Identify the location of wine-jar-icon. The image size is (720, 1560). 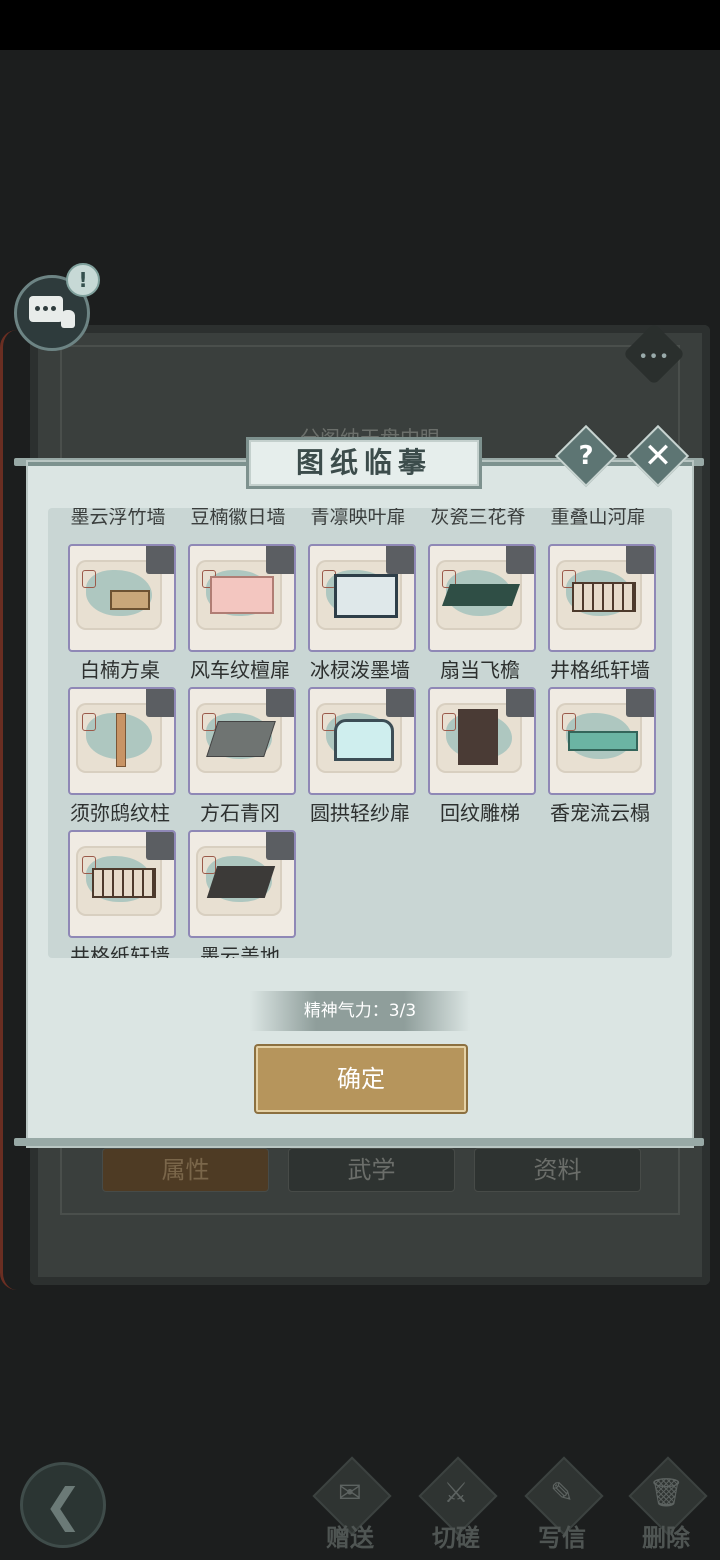
(68, 319).